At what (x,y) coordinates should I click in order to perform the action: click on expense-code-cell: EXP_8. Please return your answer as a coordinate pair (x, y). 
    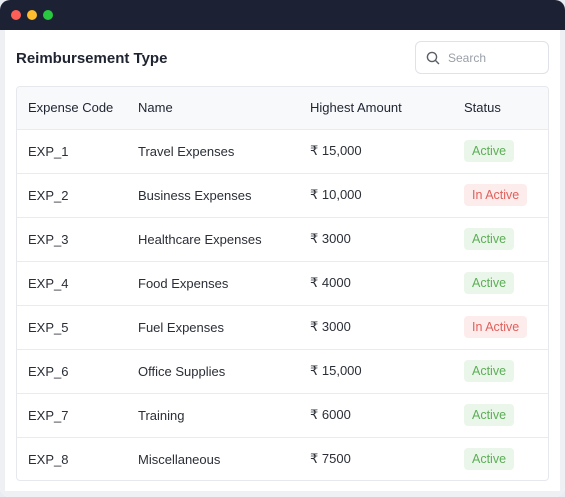
    Looking at the image, I should click on (48, 459).